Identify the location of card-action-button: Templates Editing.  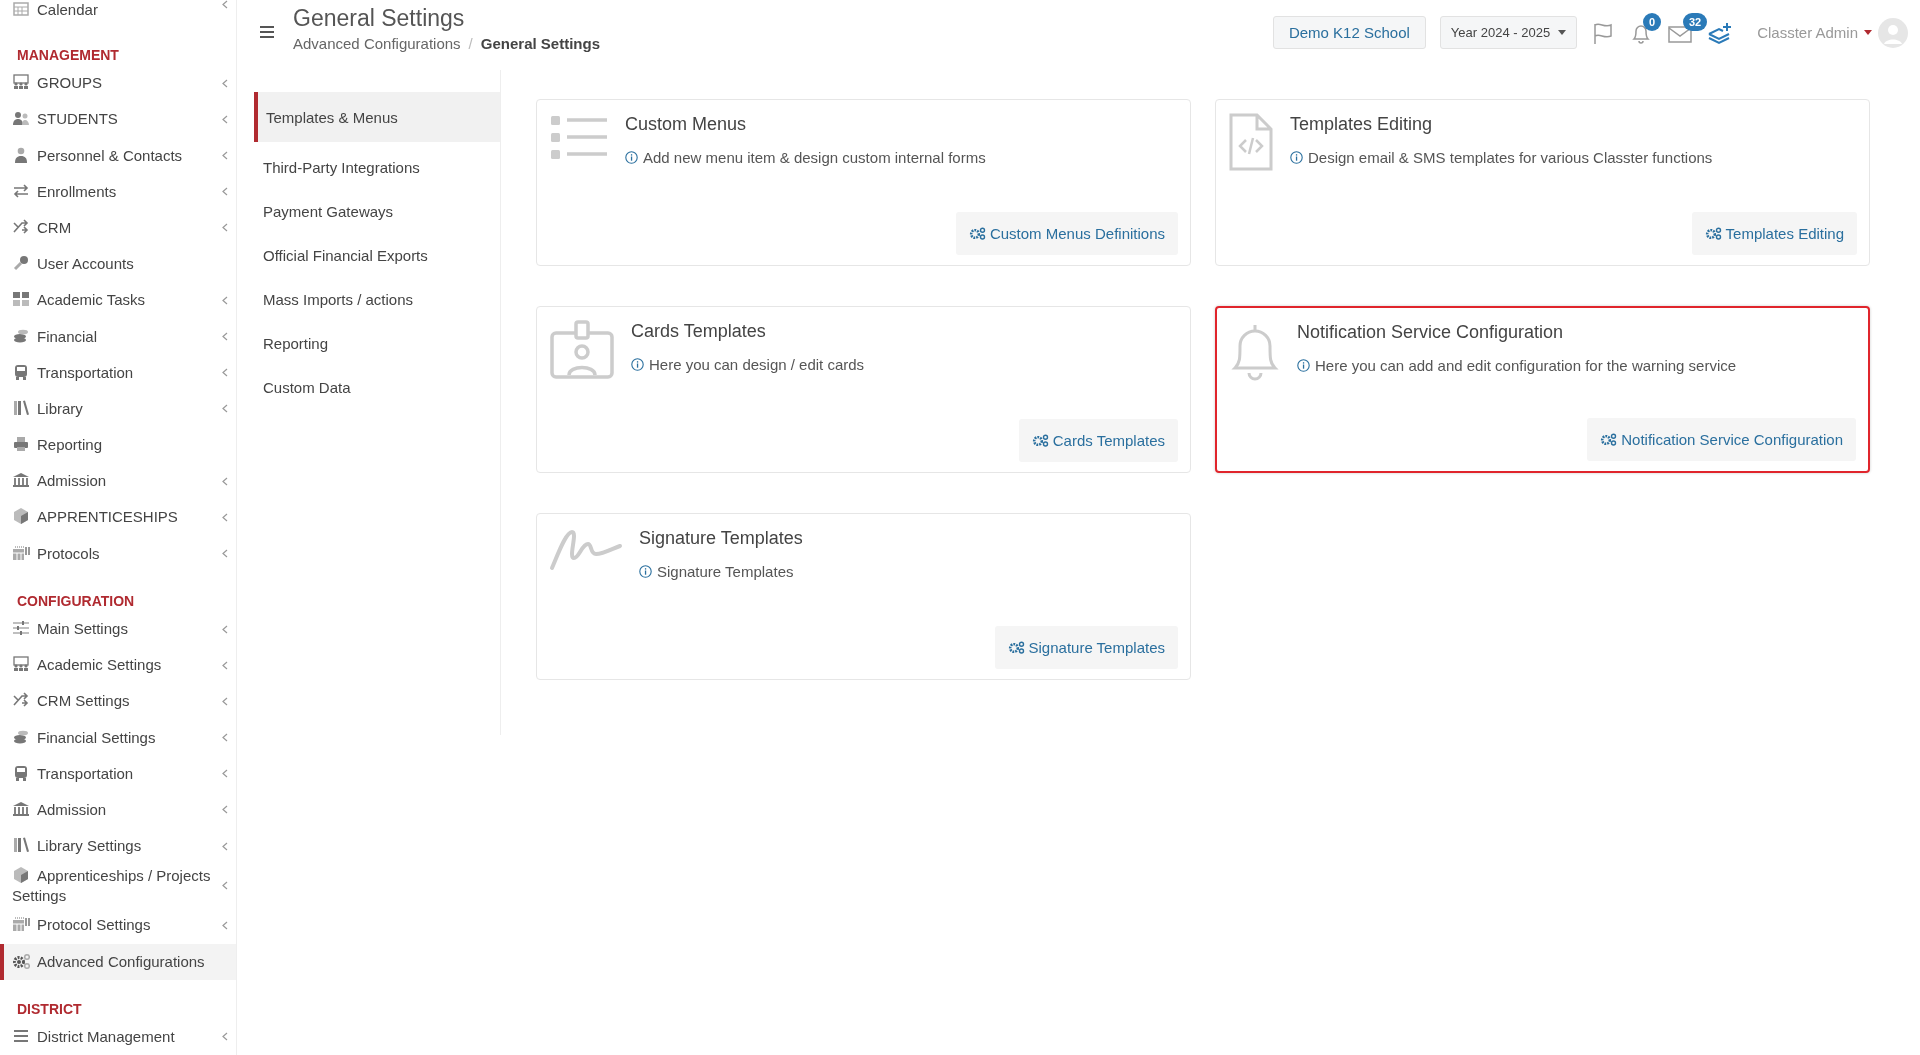
(1774, 233).